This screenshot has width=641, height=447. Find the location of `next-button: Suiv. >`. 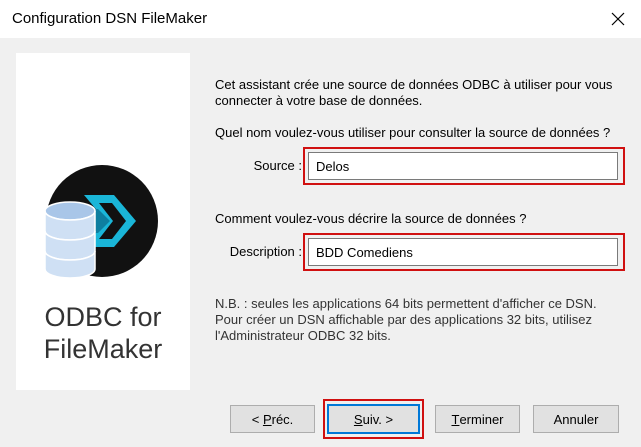

next-button: Suiv. > is located at coordinates (373, 419).